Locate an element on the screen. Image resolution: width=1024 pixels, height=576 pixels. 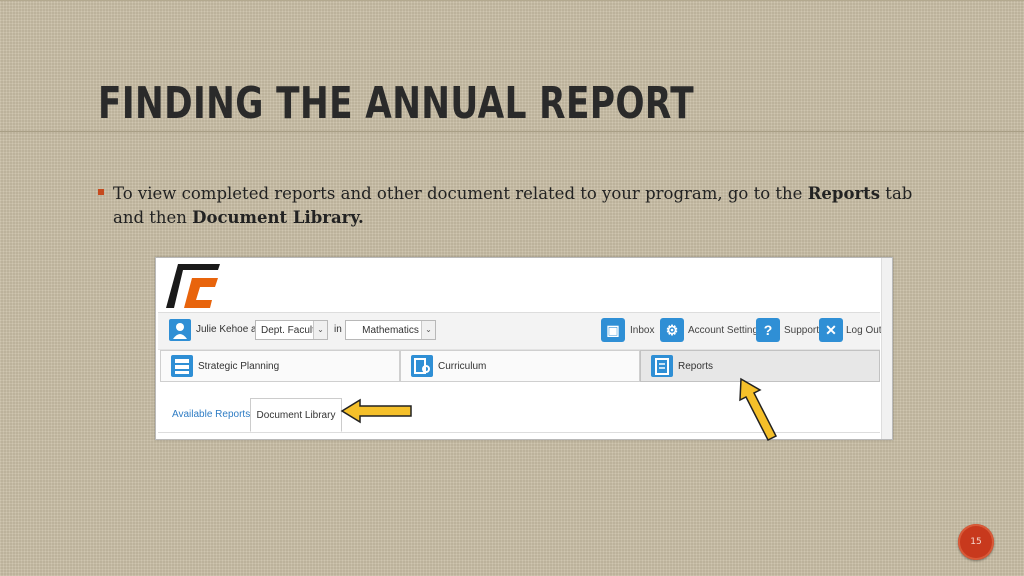
arrow-up-icon is located at coordinates (758, 409).